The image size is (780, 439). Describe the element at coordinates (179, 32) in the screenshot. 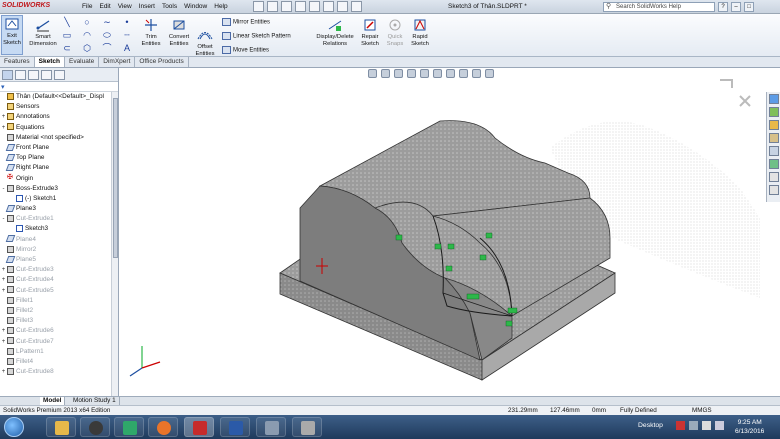

I see `convert-entities-button: Convert Entities` at that location.